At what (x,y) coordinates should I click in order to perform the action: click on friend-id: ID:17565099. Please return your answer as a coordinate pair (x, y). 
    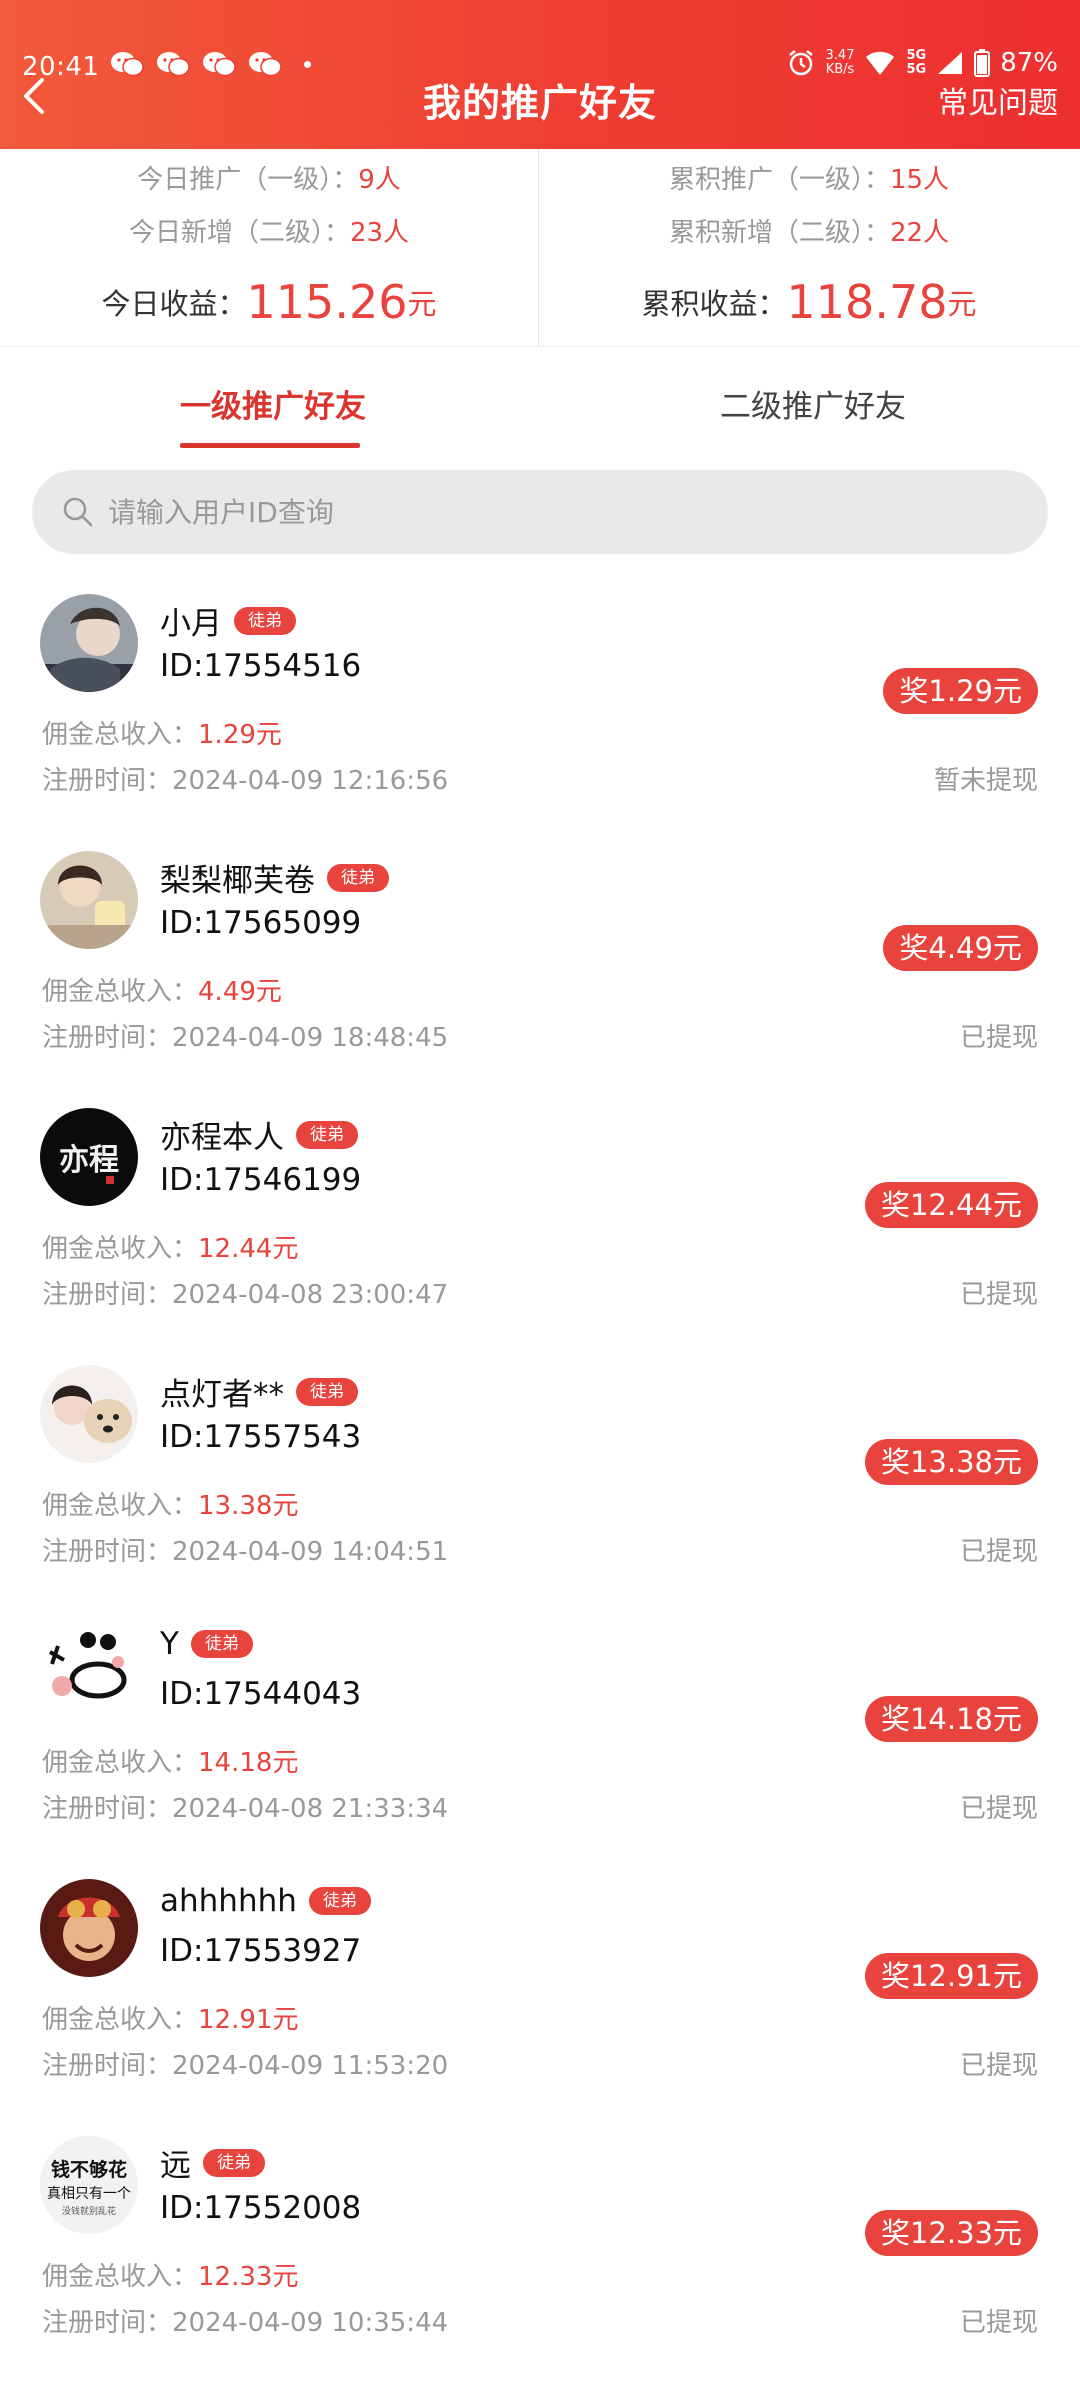
    Looking at the image, I should click on (261, 923).